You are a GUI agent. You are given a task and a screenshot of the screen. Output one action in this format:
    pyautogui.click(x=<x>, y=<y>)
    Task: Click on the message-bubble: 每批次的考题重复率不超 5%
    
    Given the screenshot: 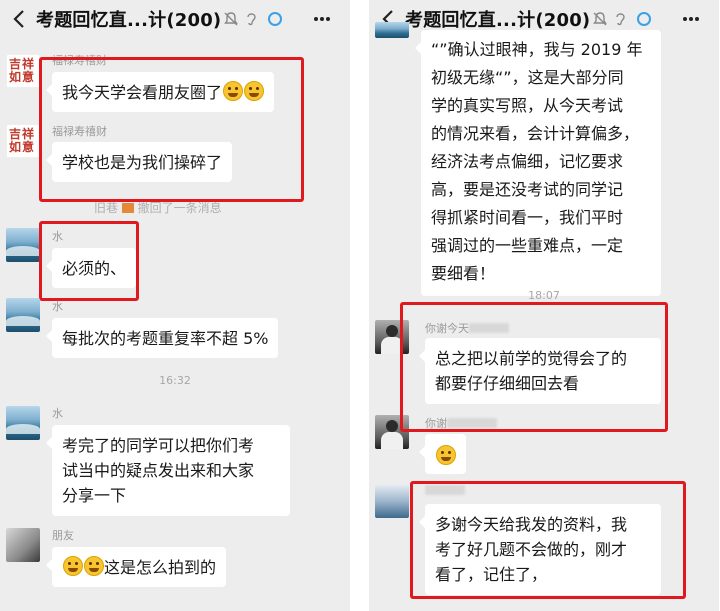 What is the action you would take?
    pyautogui.click(x=162, y=338)
    